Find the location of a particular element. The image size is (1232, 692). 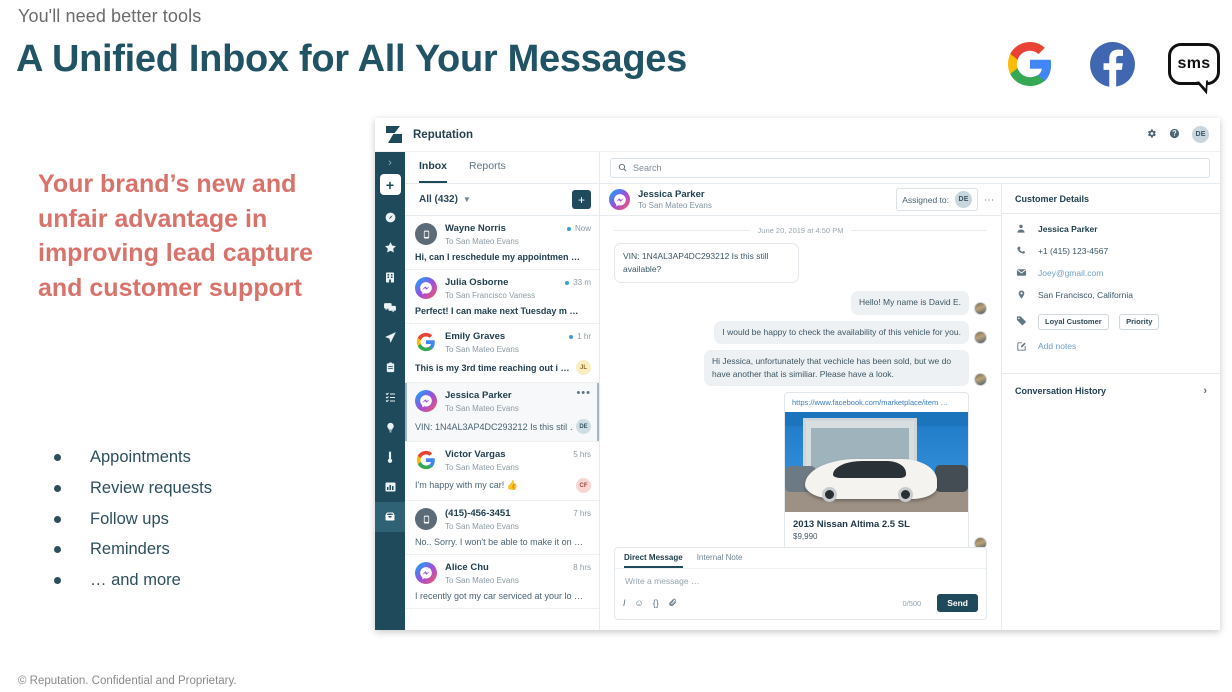

sidebar-item-tasks is located at coordinates (390, 397).